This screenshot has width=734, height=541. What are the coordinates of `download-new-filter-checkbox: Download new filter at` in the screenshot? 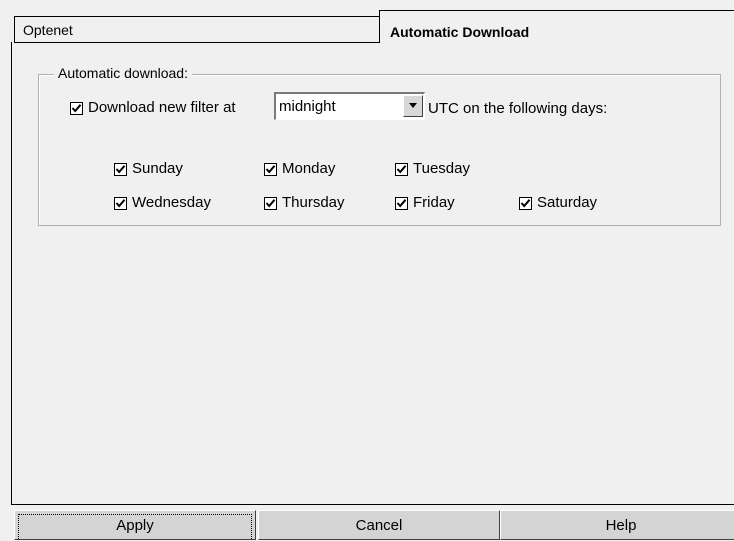 It's located at (153, 108).